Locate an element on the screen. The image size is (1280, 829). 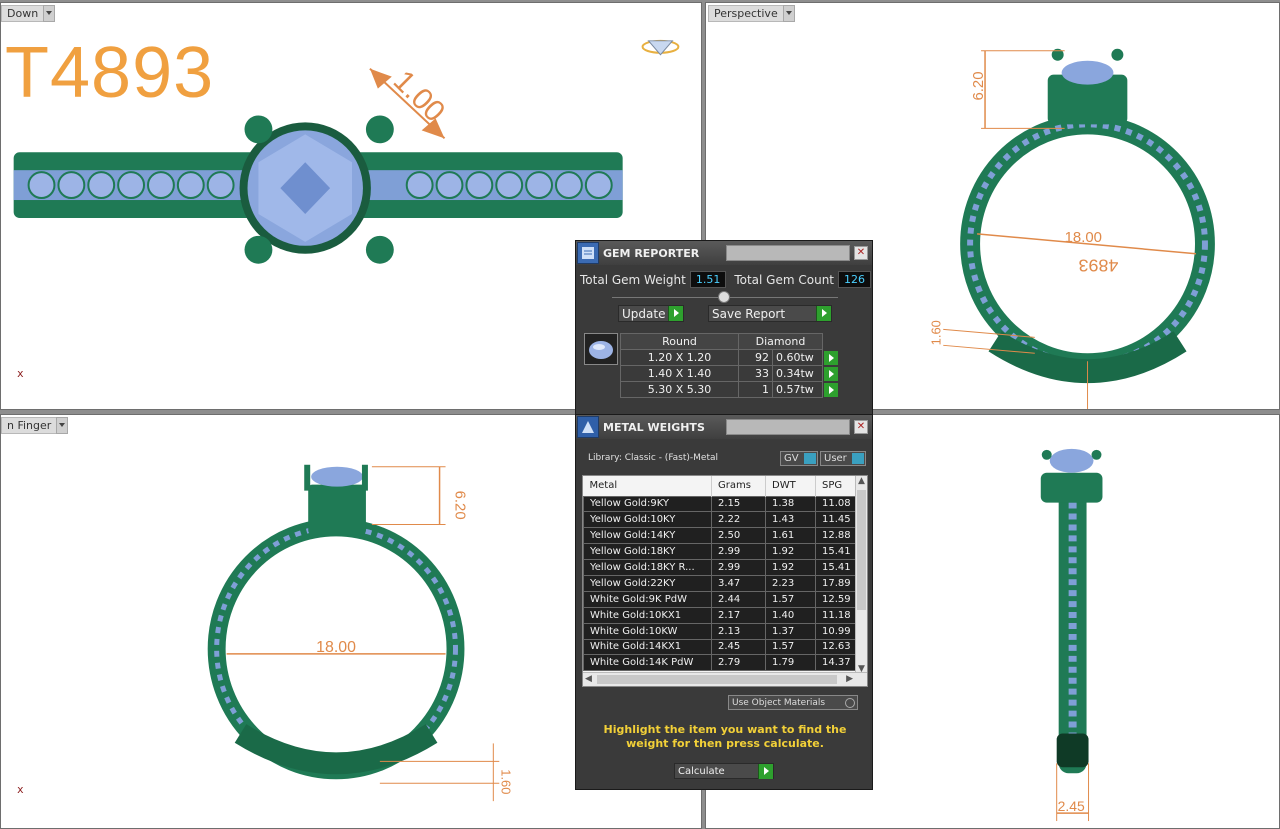
col-dwt: DWT is located at coordinates (790, 486).